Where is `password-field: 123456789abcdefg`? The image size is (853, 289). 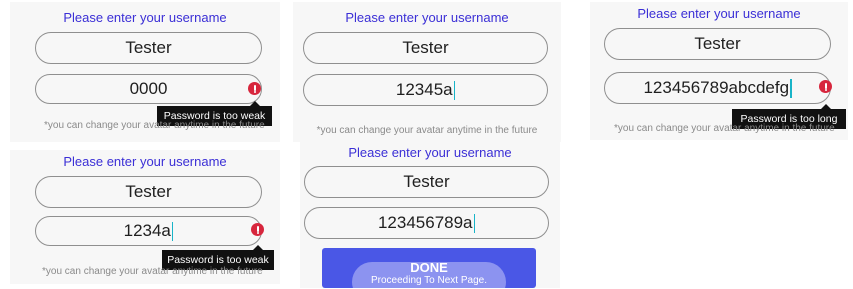 password-field: 123456789abcdefg is located at coordinates (717, 88).